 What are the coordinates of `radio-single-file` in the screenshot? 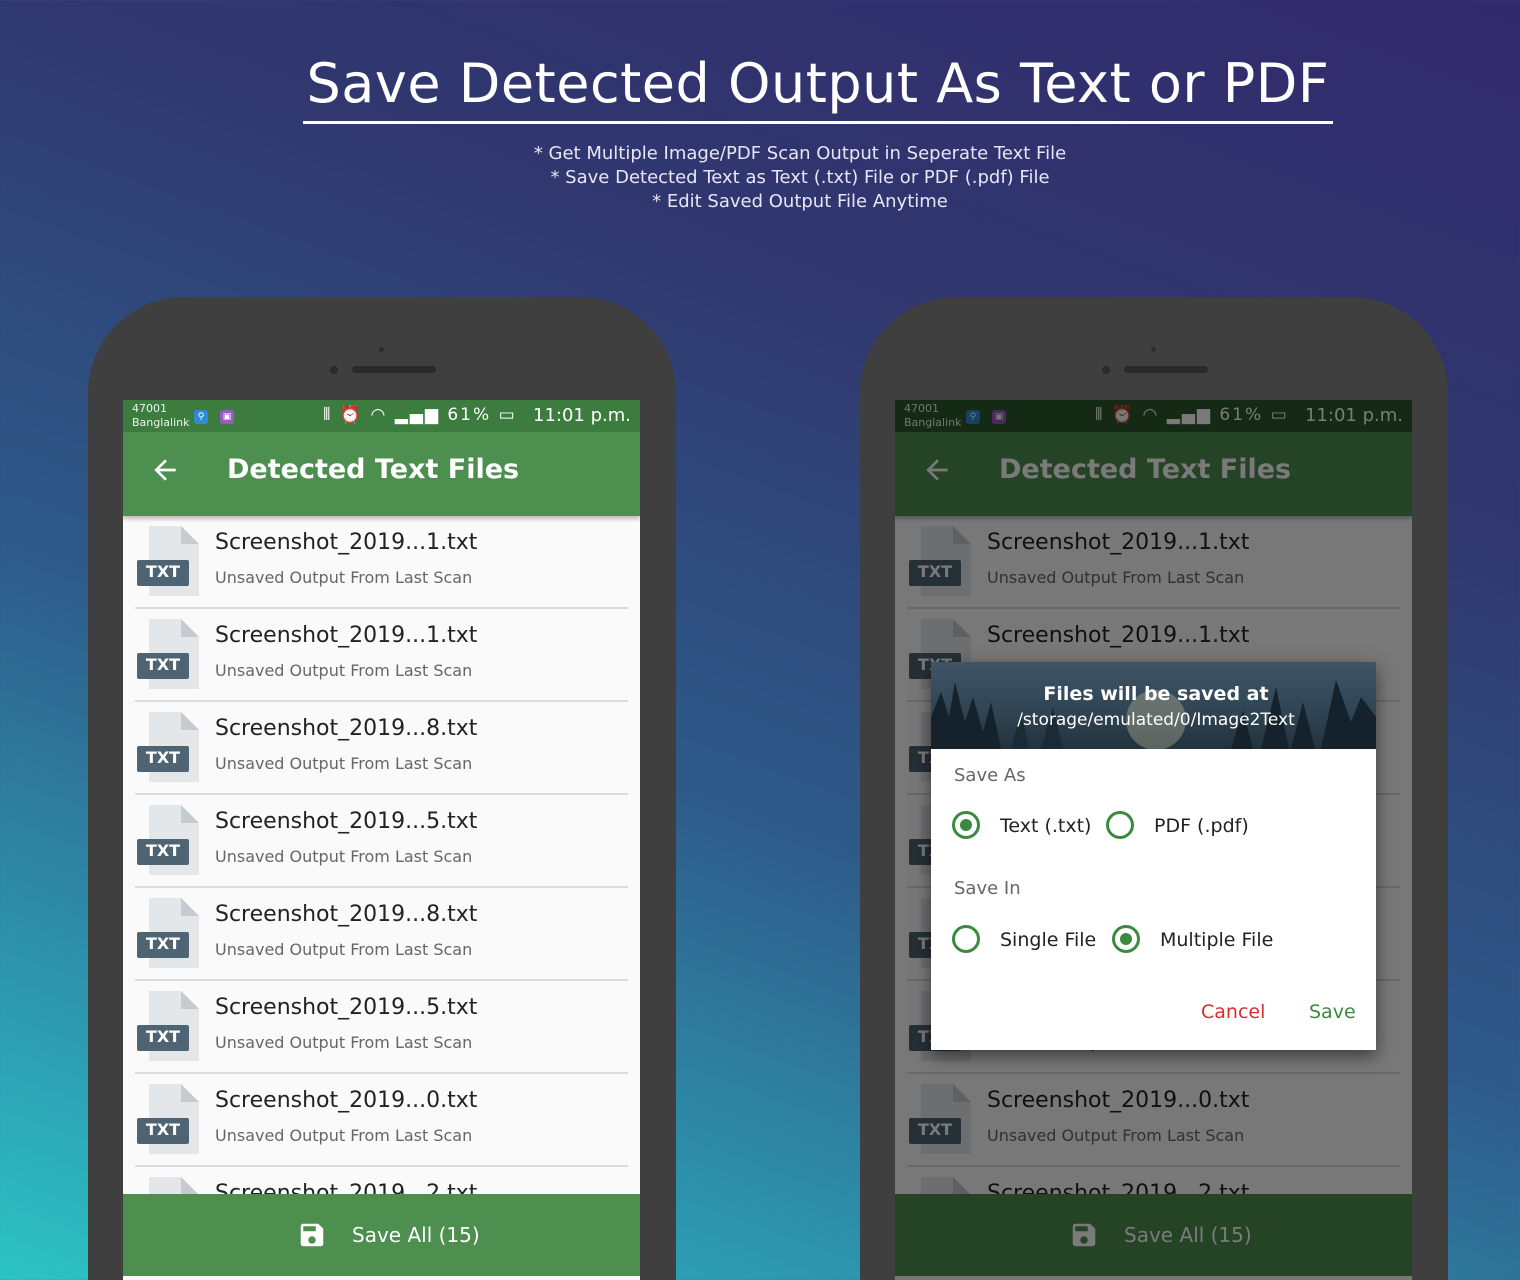 It's located at (966, 939).